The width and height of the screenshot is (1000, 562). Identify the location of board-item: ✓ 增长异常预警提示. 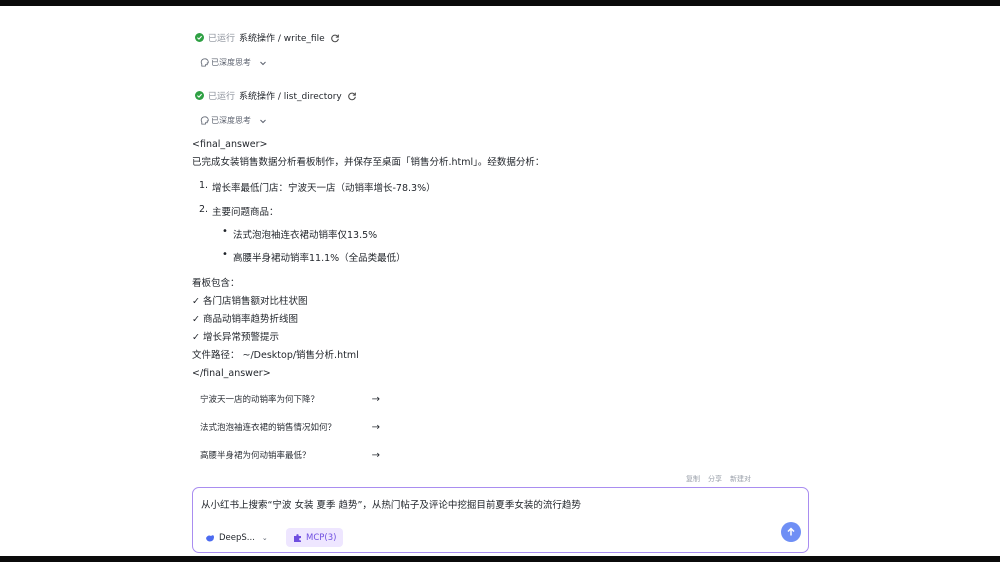
(235, 337).